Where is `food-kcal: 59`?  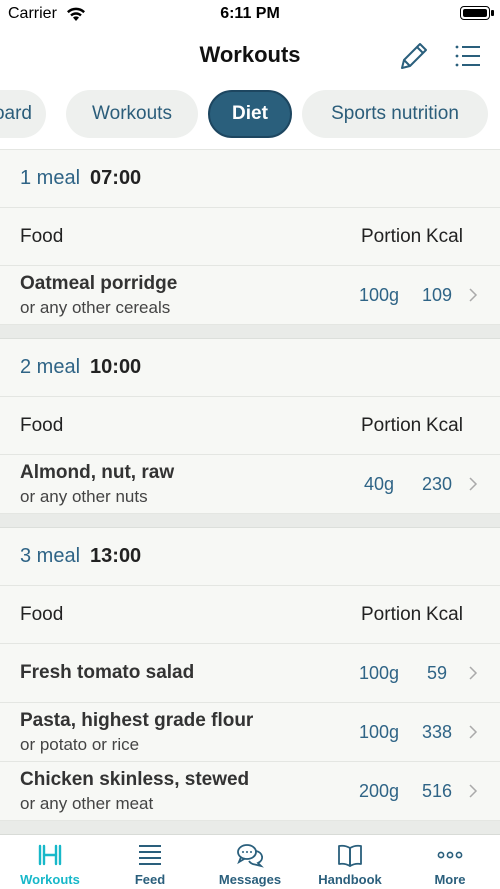 food-kcal: 59 is located at coordinates (437, 673).